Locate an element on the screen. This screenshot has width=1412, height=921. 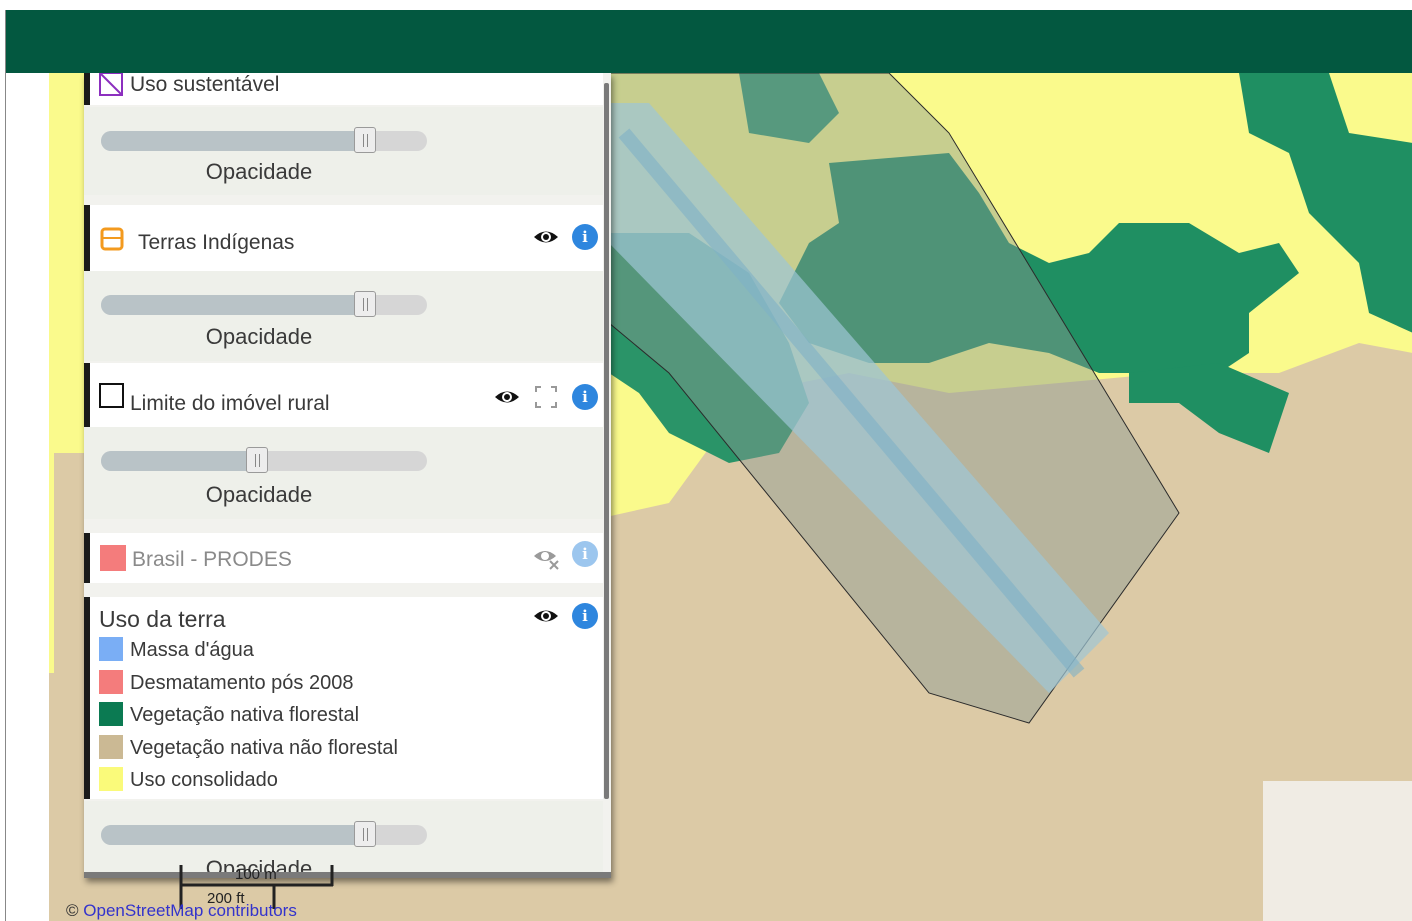
copyright-symbol: © is located at coordinates (72, 910).